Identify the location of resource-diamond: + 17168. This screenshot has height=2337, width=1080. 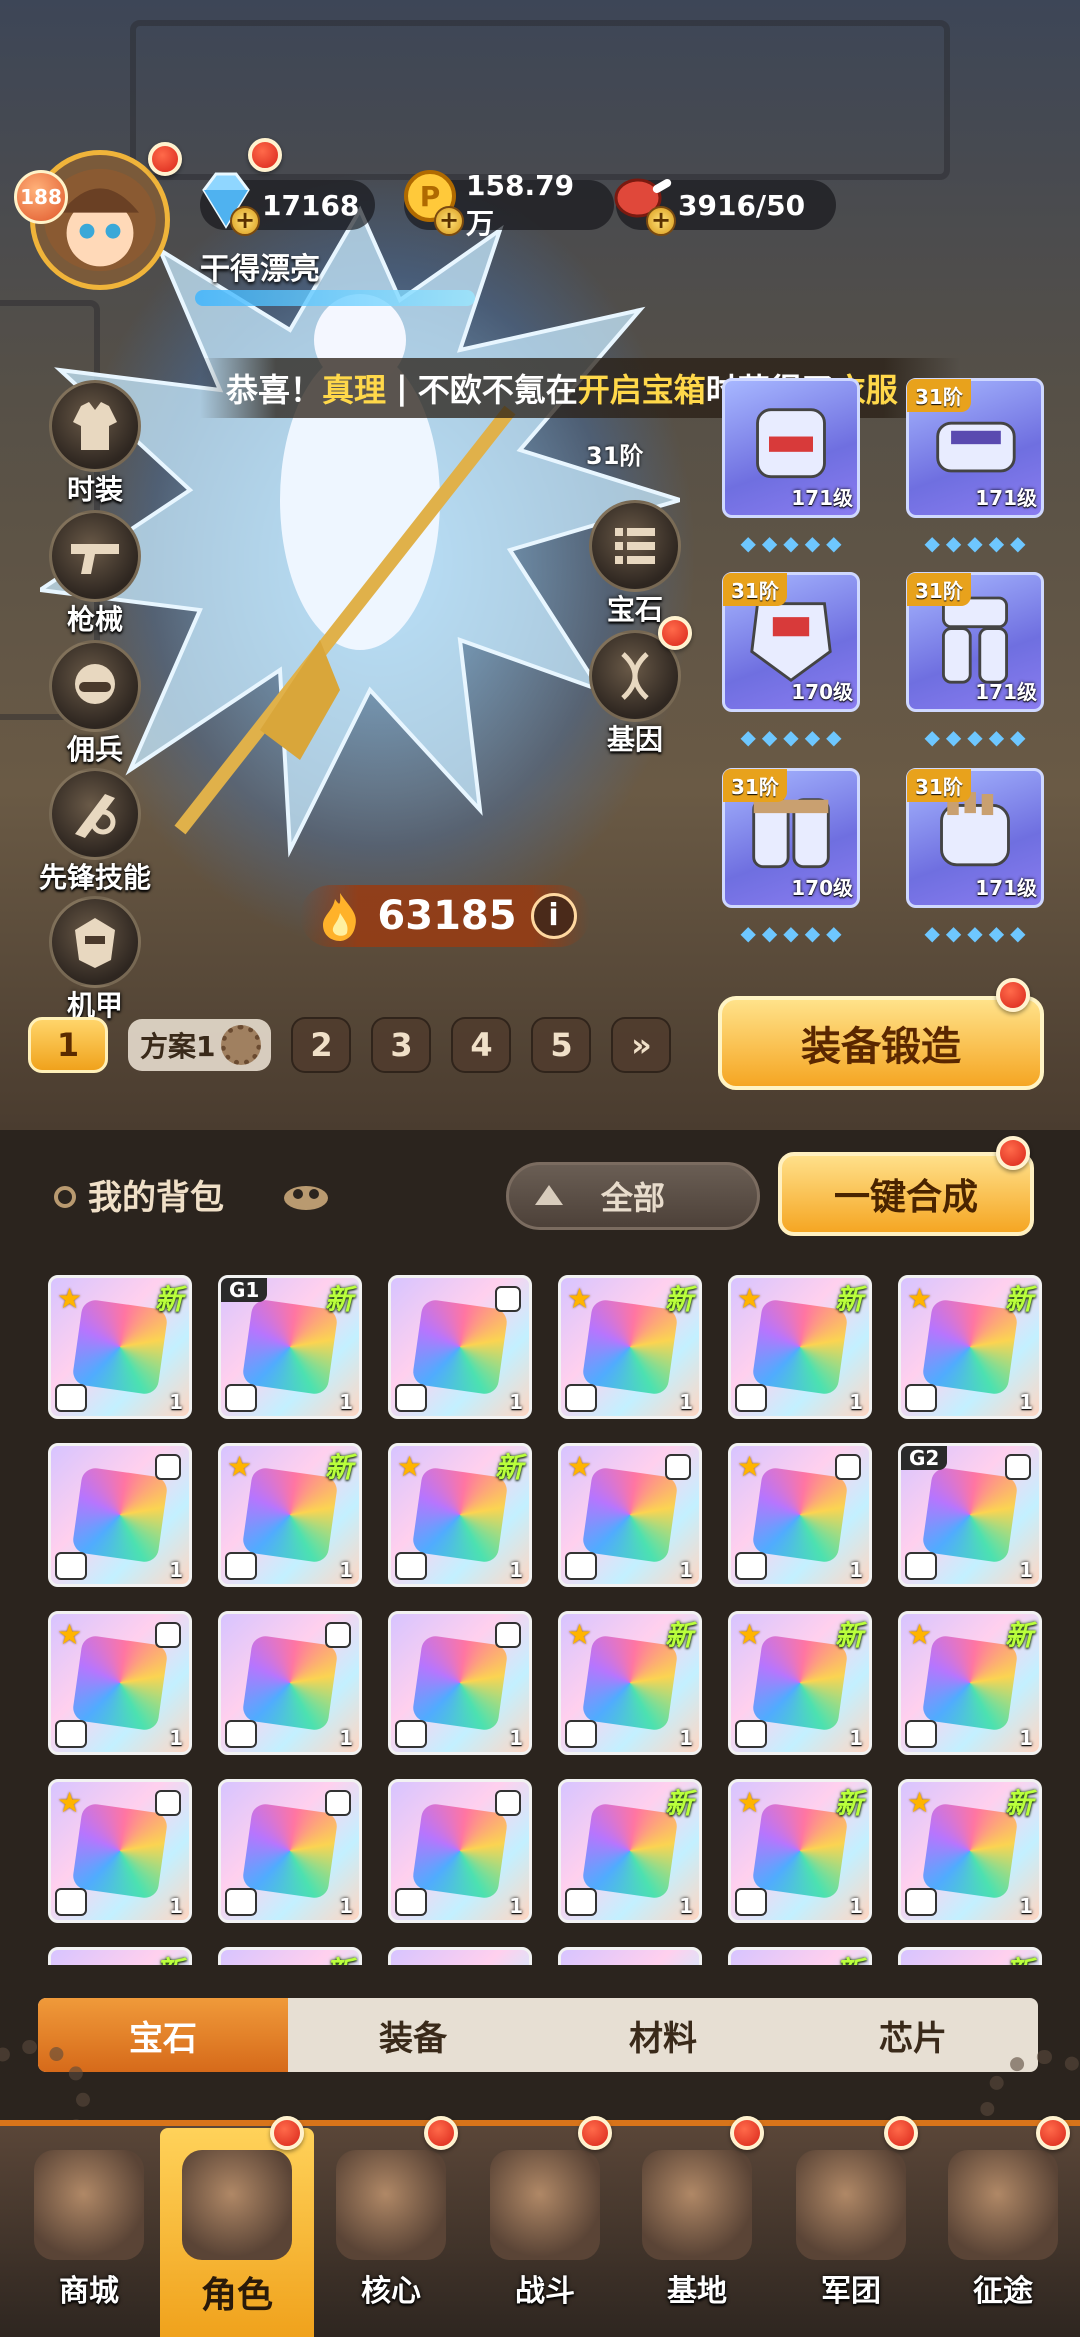
(287, 204).